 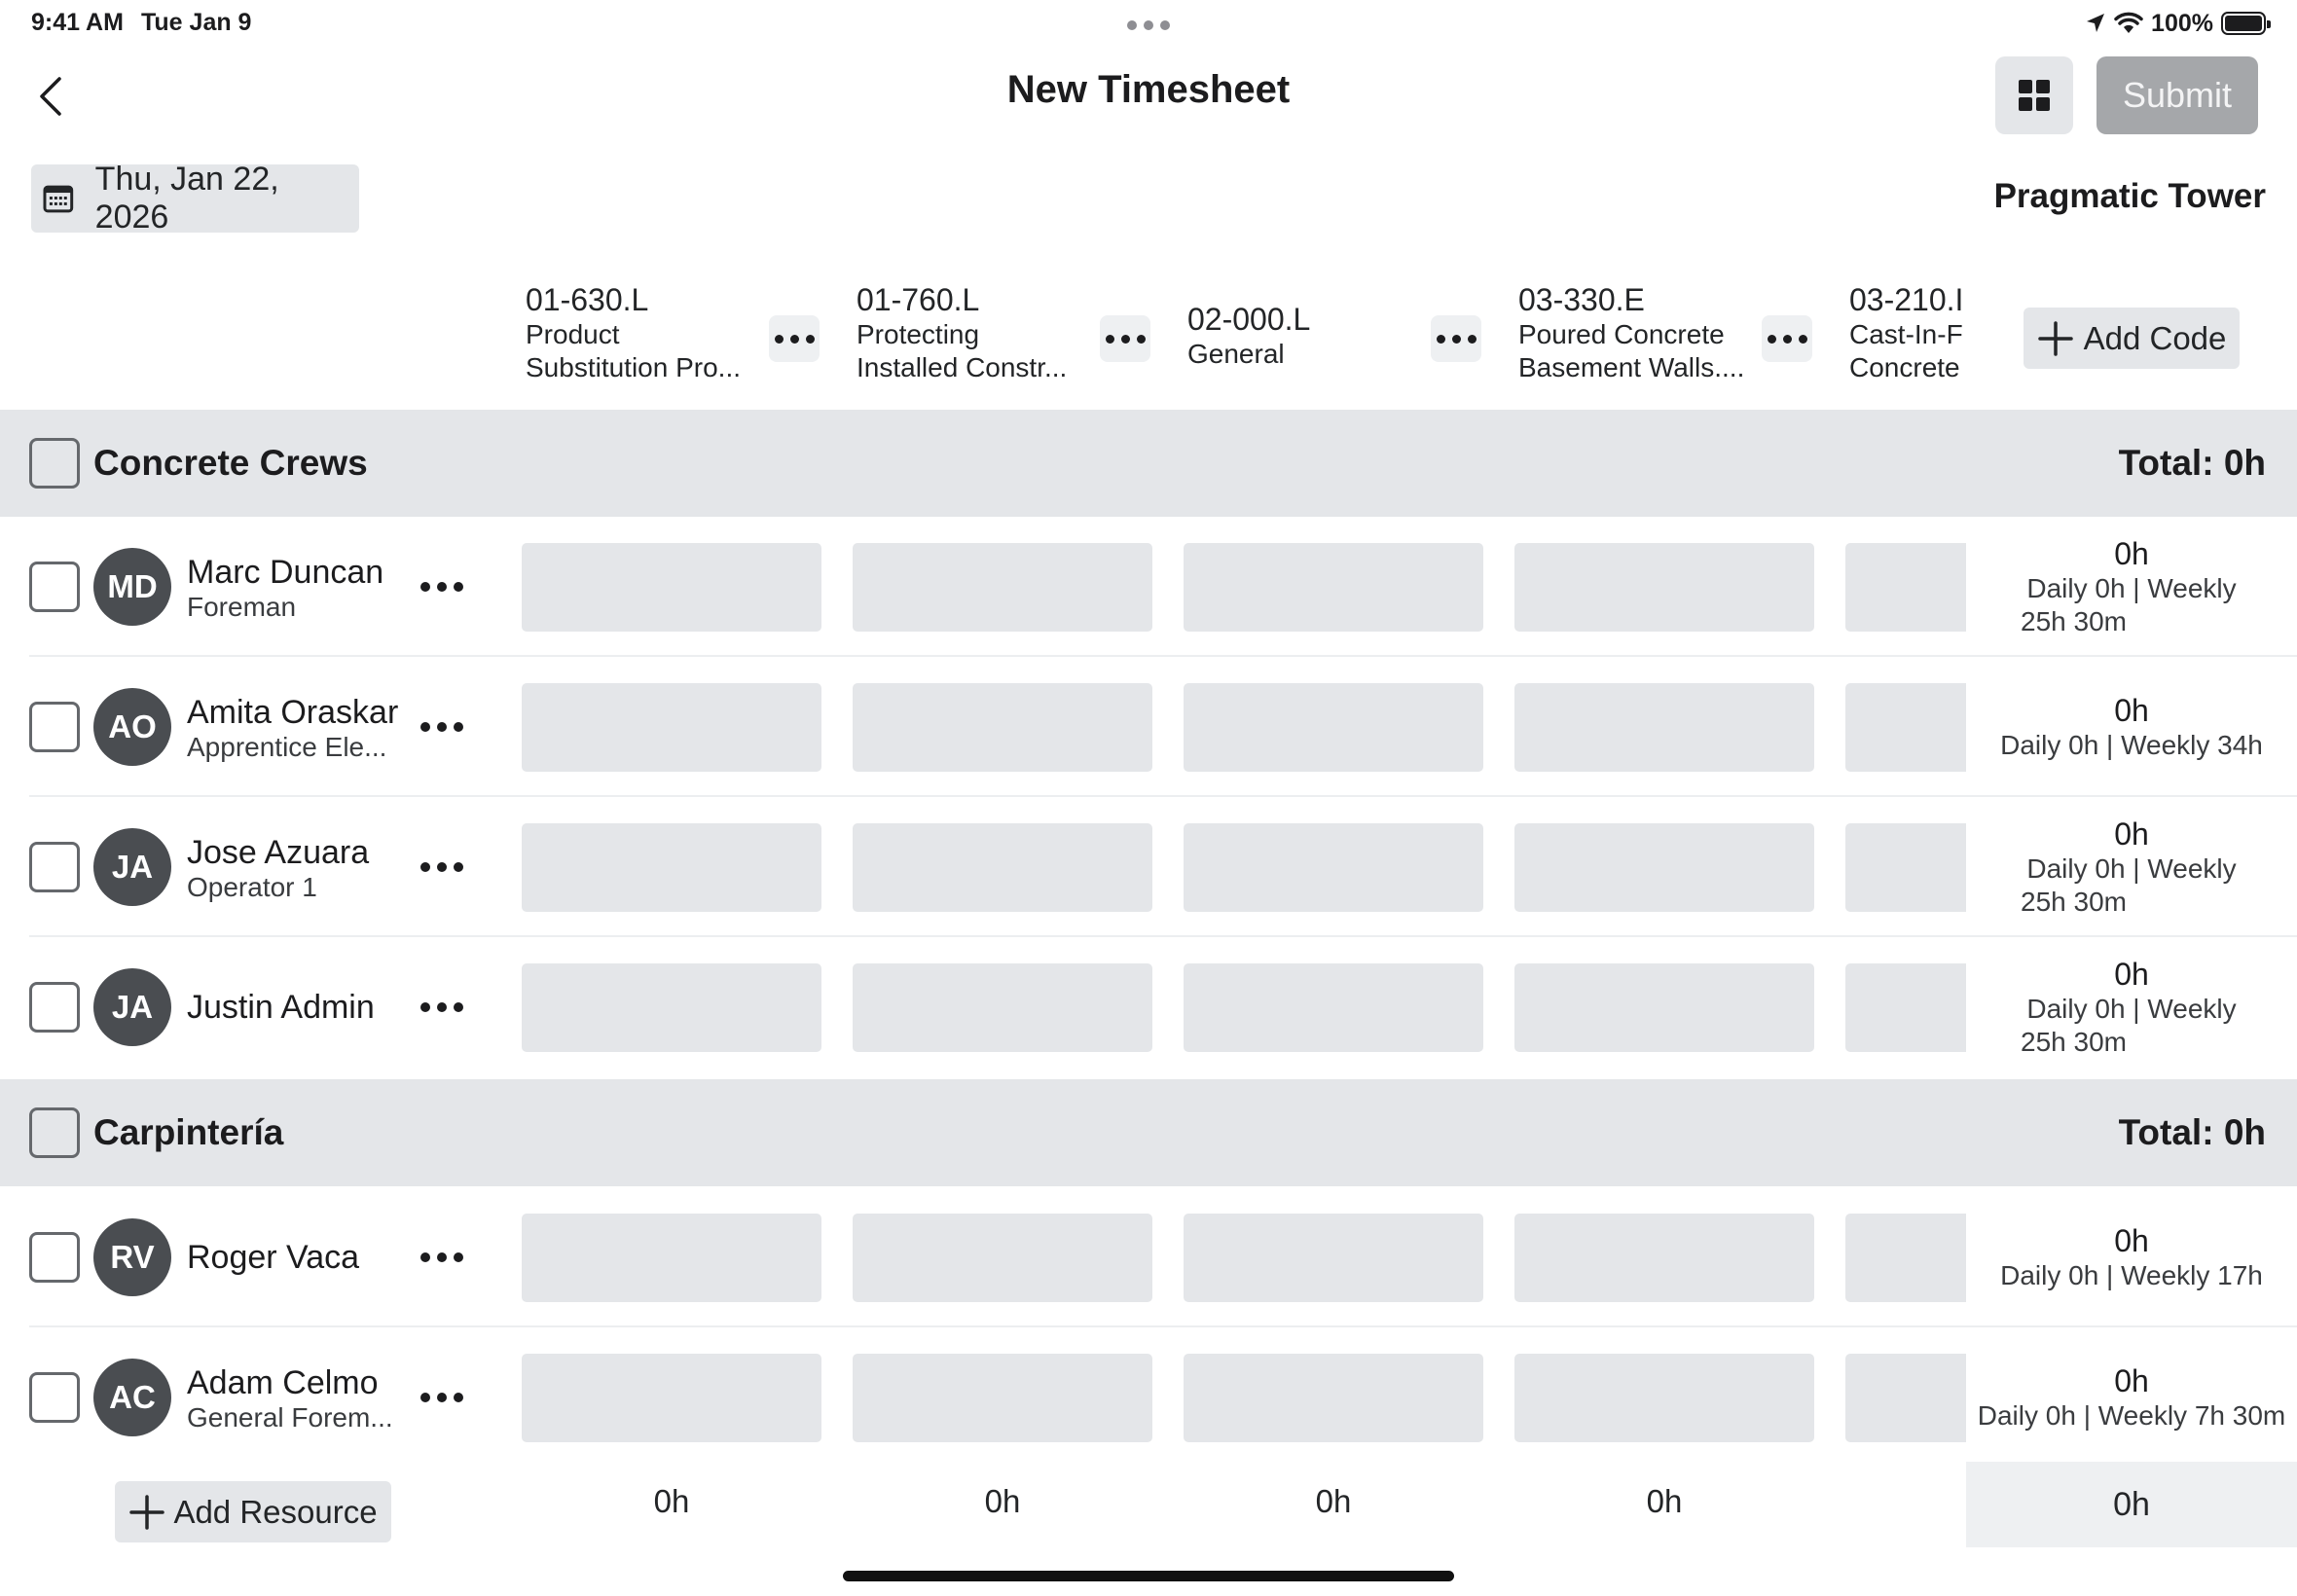 What do you see at coordinates (1249, 319) in the screenshot?
I see `code-id: 02-000.L` at bounding box center [1249, 319].